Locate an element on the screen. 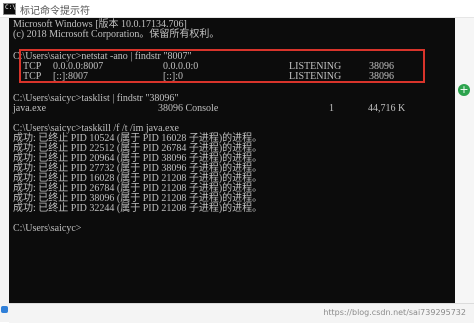  taskbar-app-icon is located at coordinates (4, 309).